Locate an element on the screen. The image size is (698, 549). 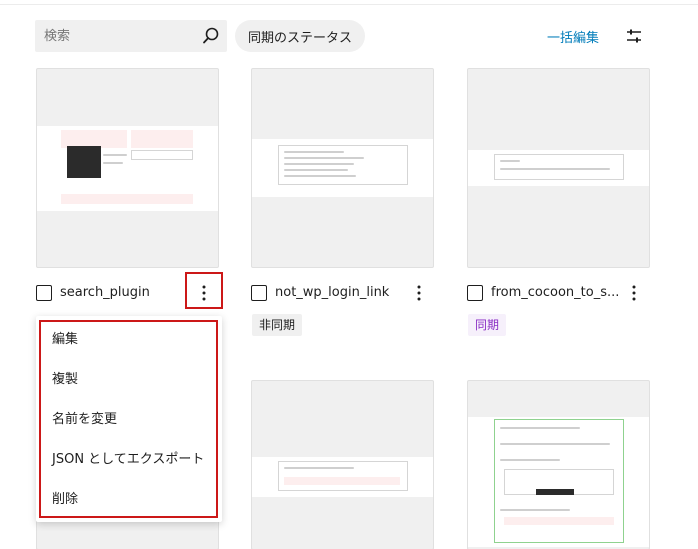
sync-status-badge: 非同期 is located at coordinates (277, 325).